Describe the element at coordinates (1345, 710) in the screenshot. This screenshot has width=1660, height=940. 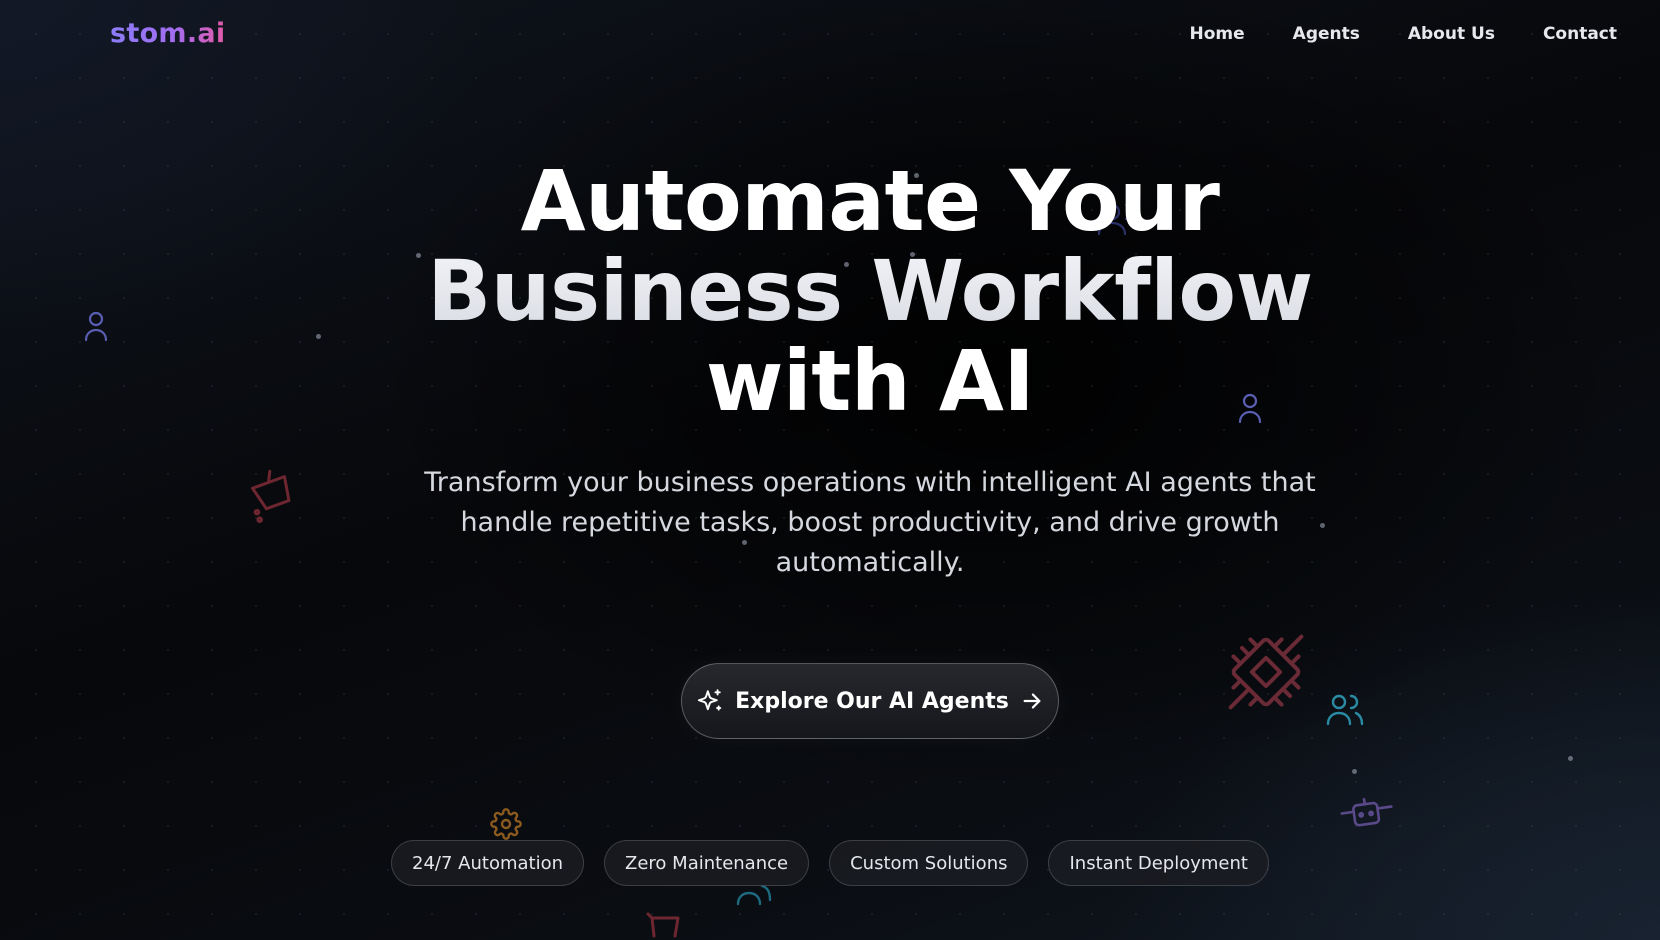
I see `users-icon` at that location.